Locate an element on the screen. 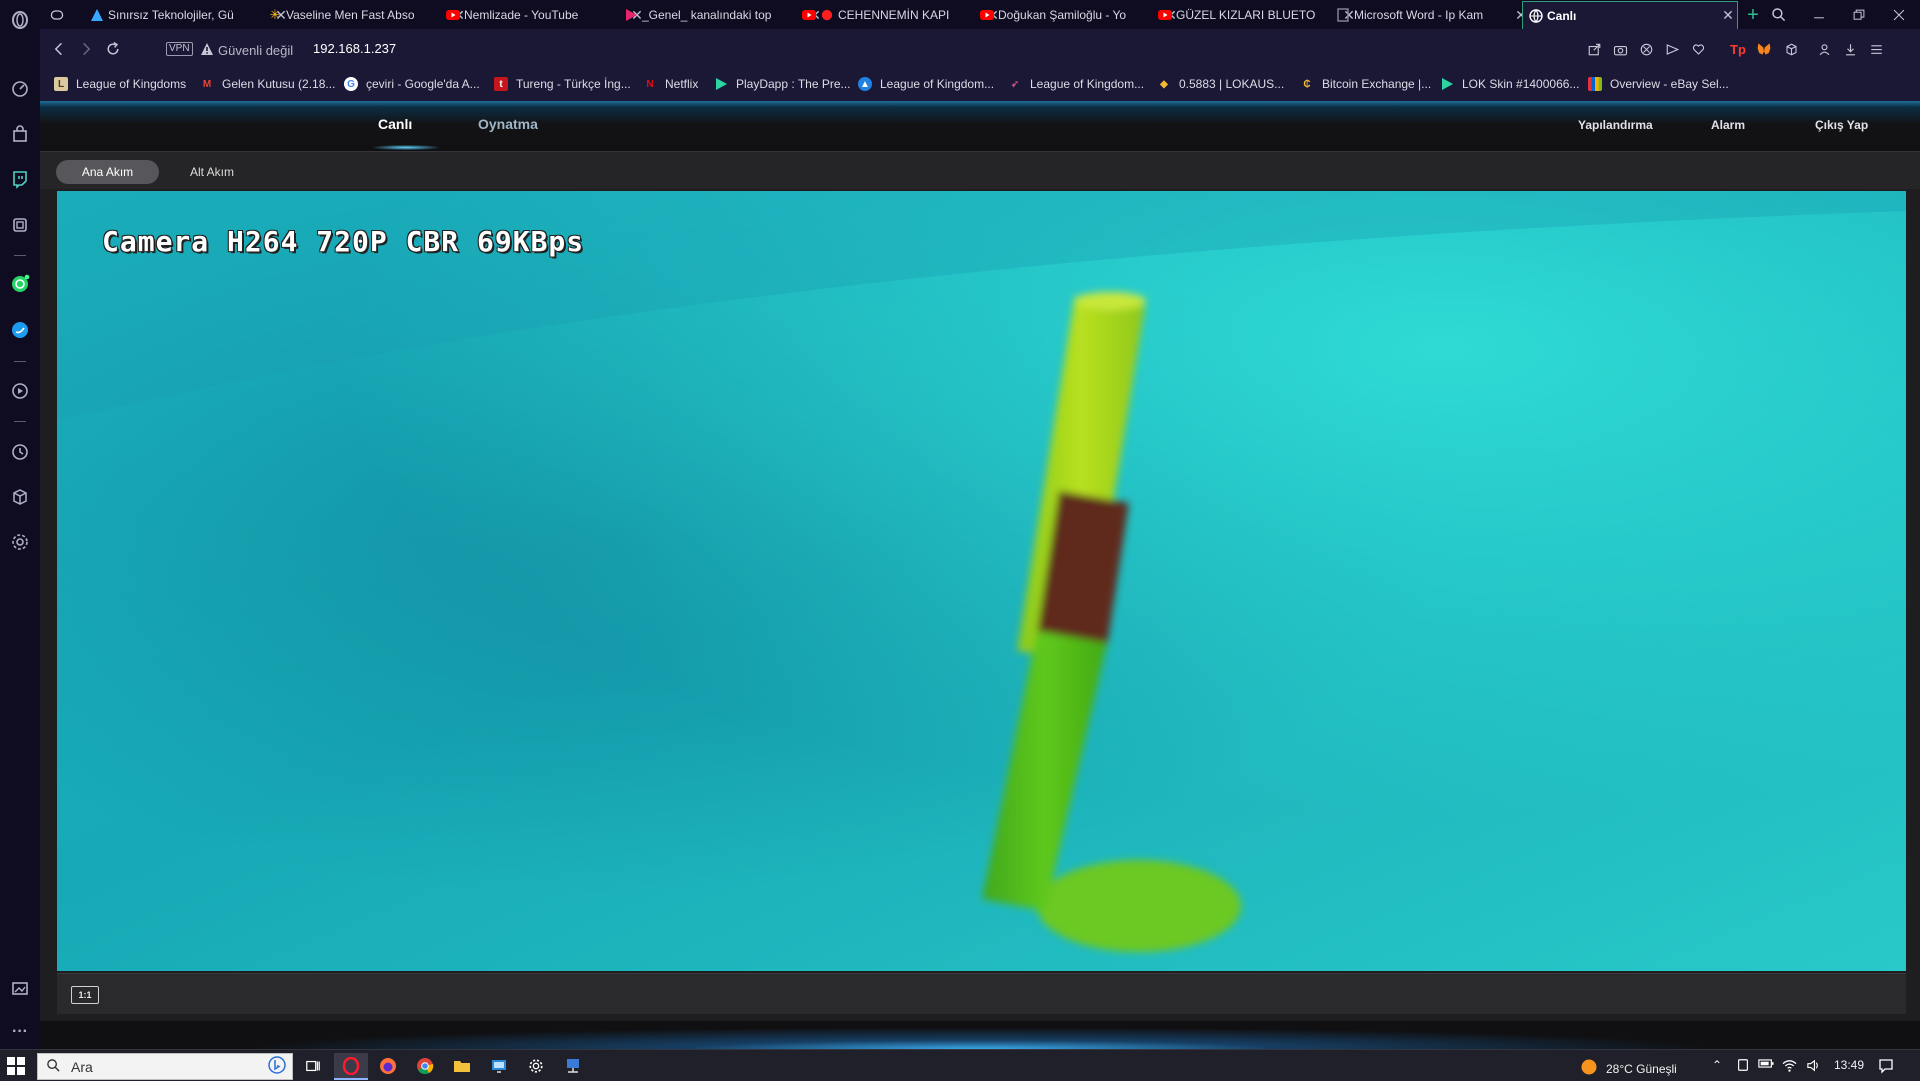 This screenshot has width=1920, height=1081. minimize-icon is located at coordinates (1819, 15).